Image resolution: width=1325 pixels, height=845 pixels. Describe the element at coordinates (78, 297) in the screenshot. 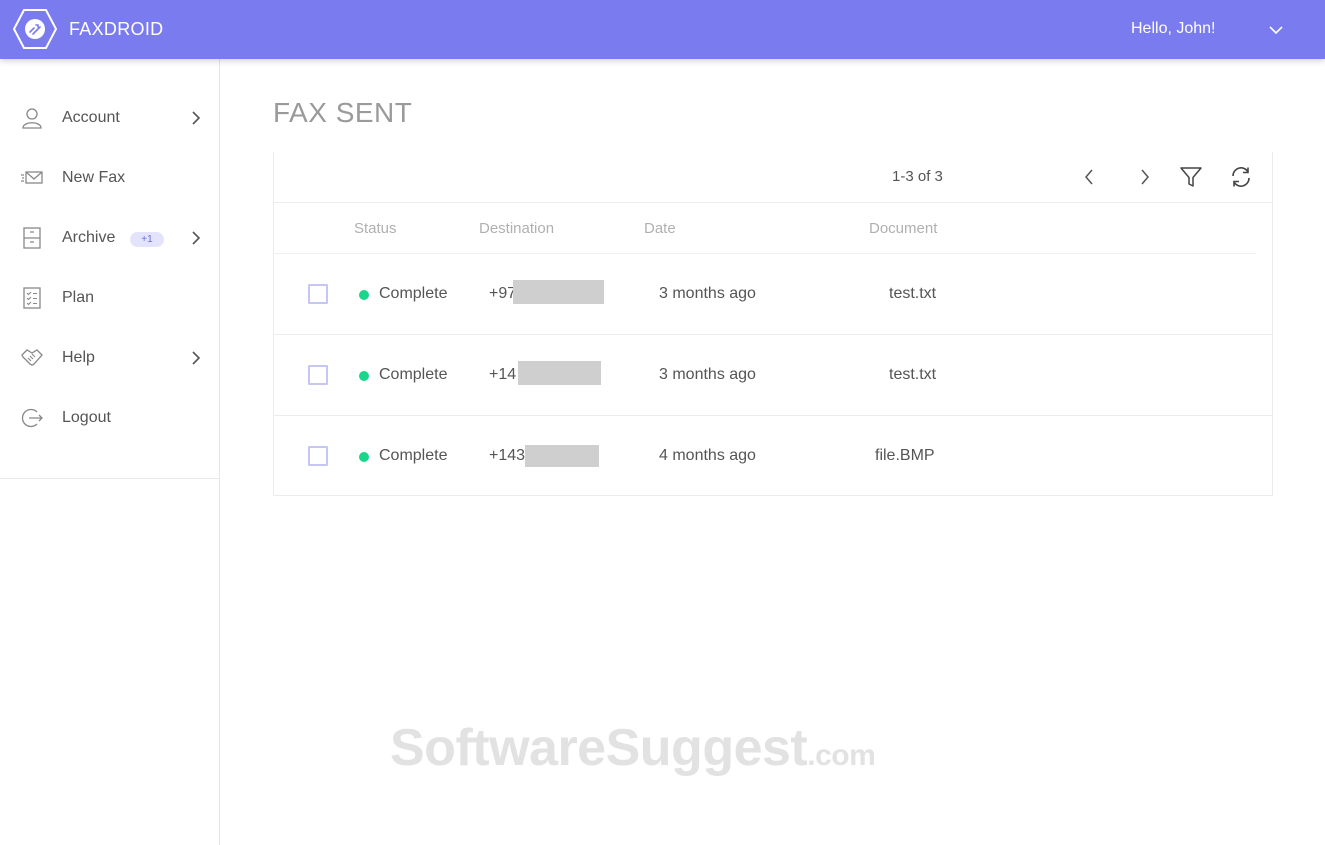

I see `sidebar-item-label: Plan` at that location.